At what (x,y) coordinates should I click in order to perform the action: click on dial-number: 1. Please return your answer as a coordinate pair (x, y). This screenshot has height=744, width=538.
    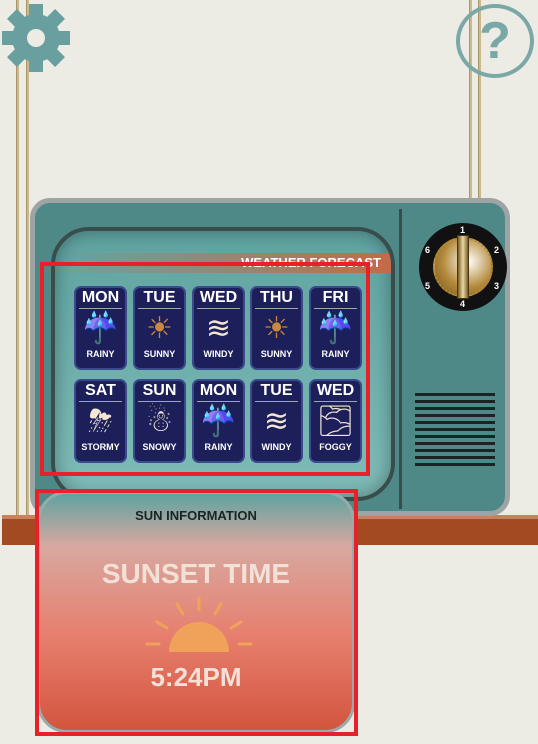
    Looking at the image, I should click on (463, 230).